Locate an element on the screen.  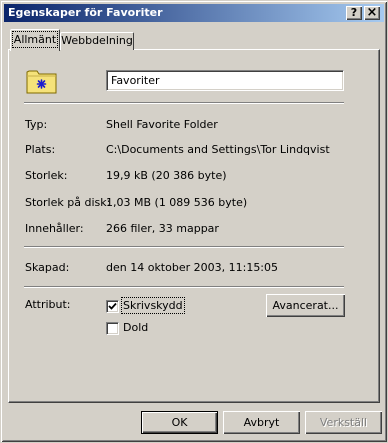
tab-general-label: Allmänt is located at coordinates (35, 39).